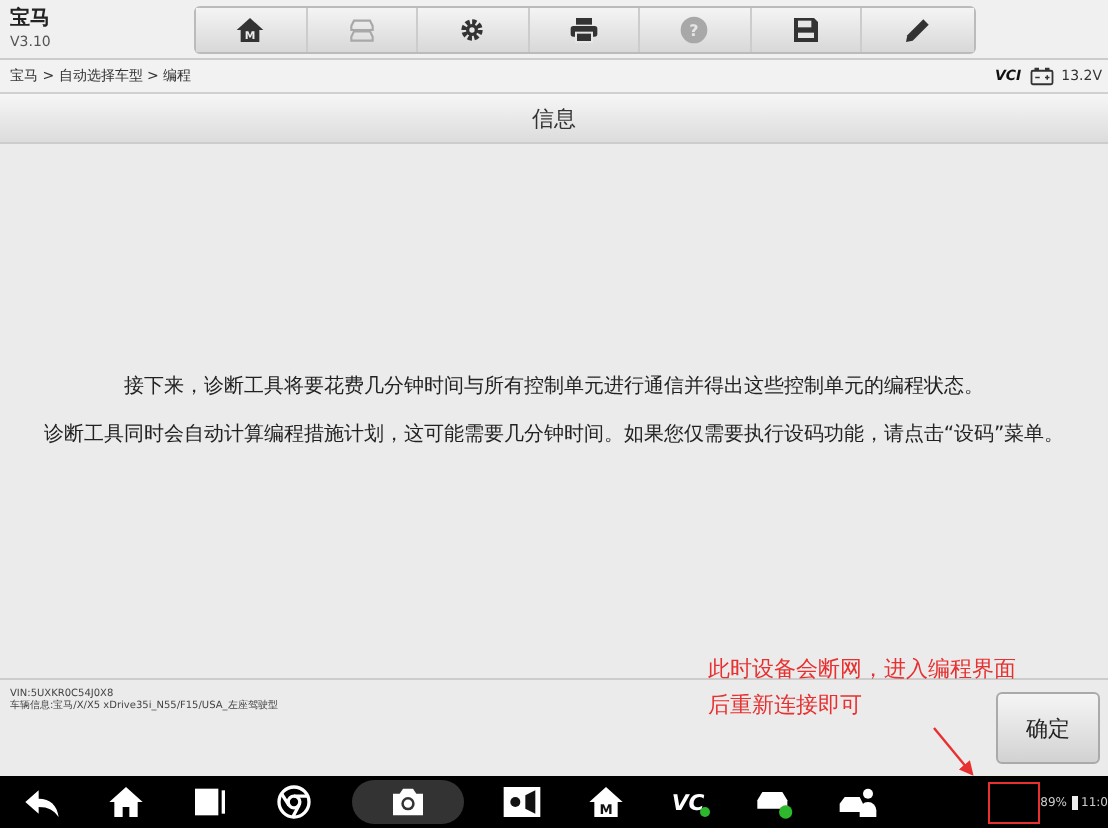  Describe the element at coordinates (294, 802) in the screenshot. I see `browser-icon` at that location.